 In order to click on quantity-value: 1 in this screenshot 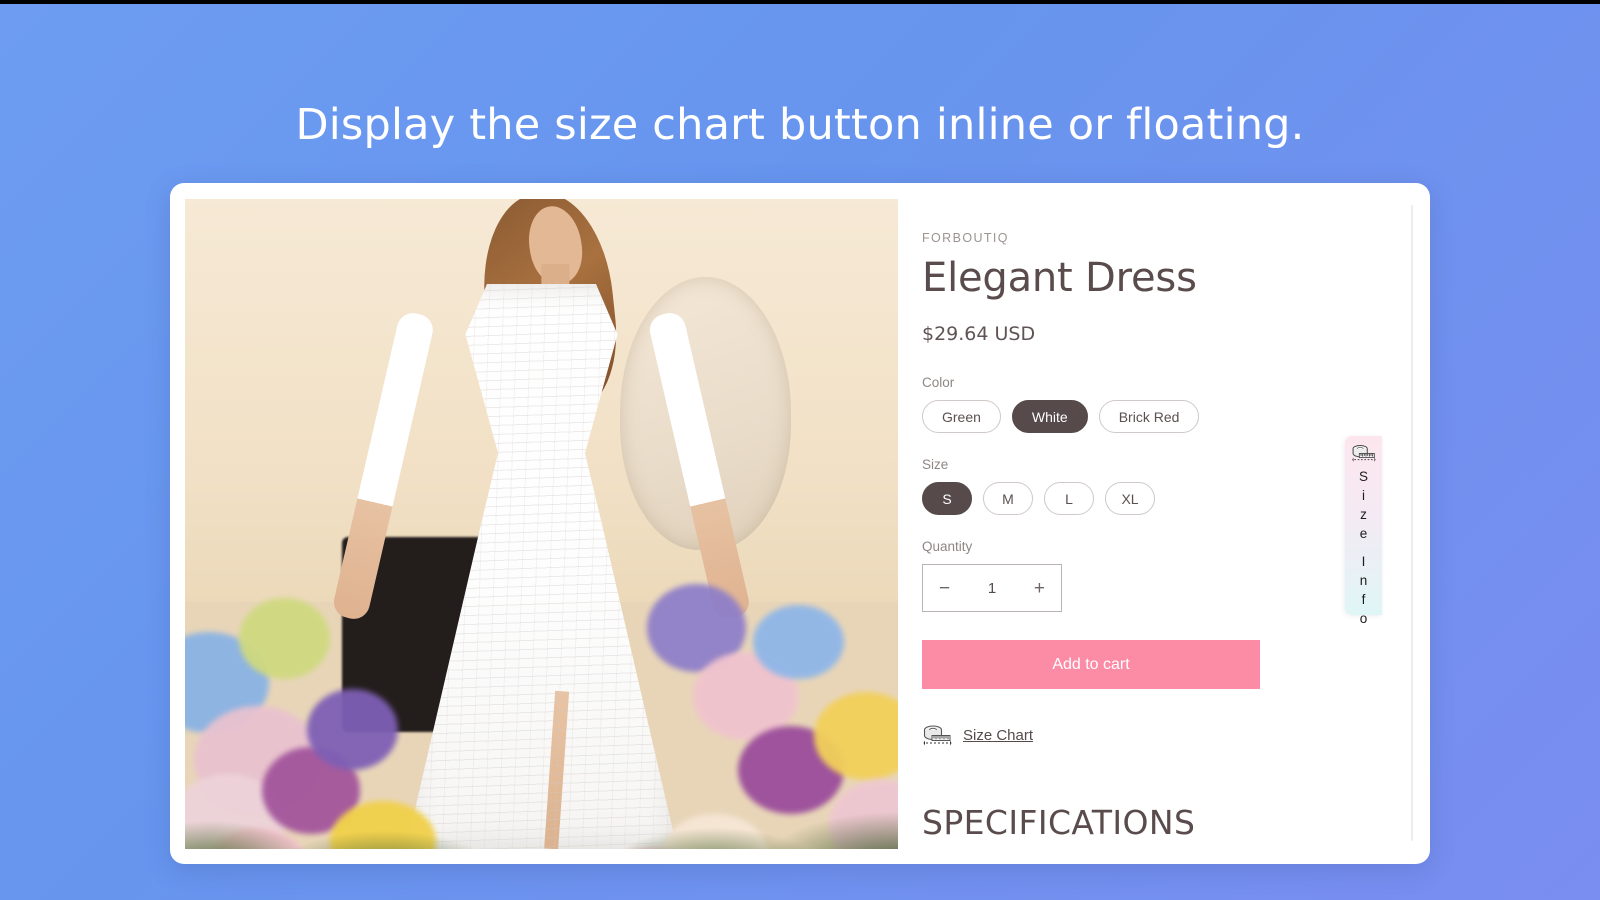, I will do `click(992, 588)`.